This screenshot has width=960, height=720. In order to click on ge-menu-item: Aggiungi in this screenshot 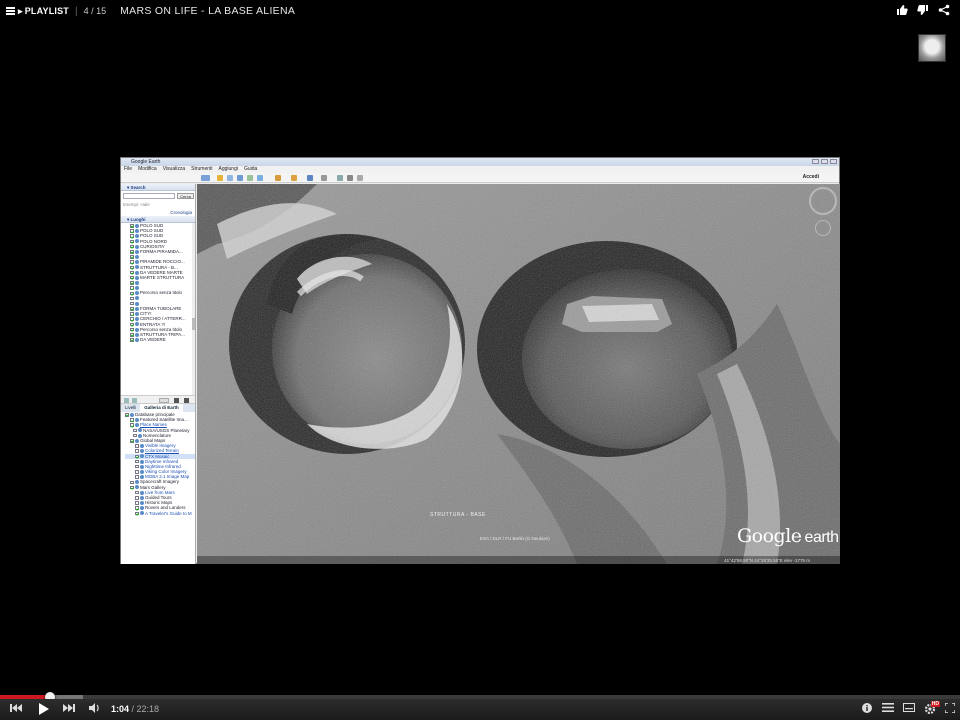, I will do `click(228, 169)`.